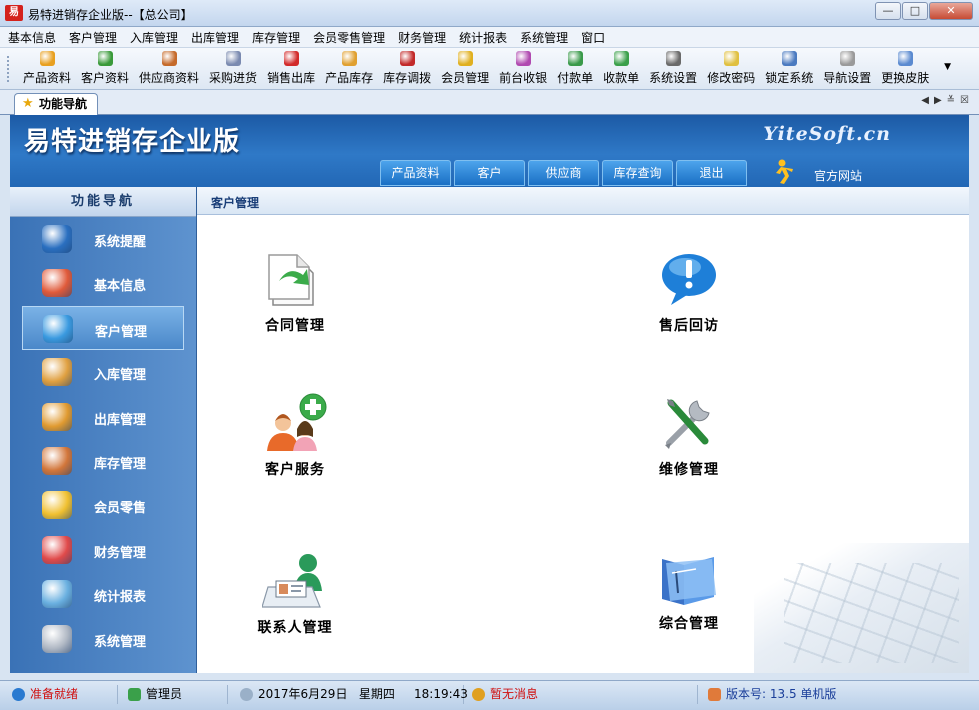 This screenshot has height=710, width=979. I want to click on running-man-icon, so click(784, 173).